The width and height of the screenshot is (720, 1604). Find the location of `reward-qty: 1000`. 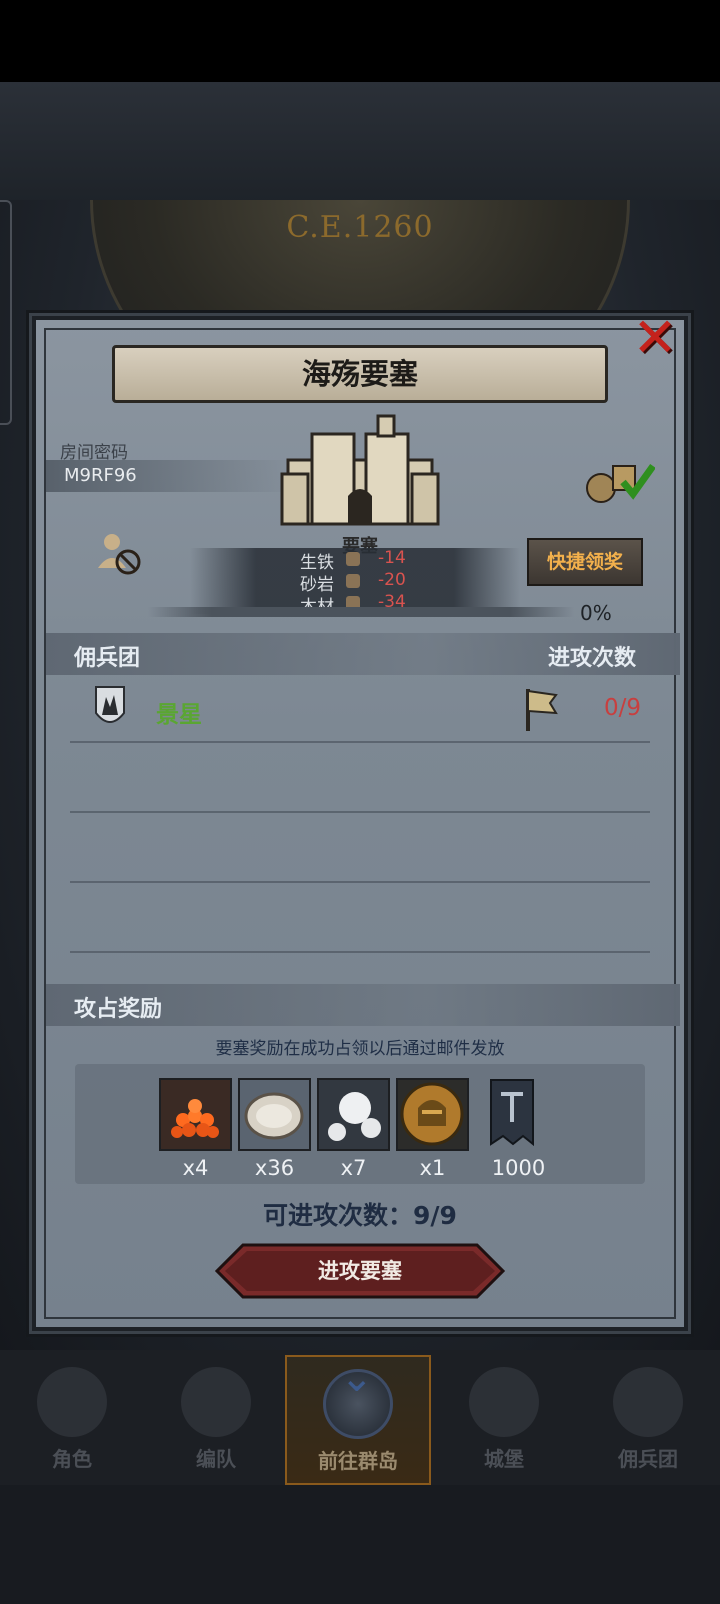

reward-qty: 1000 is located at coordinates (518, 1168).